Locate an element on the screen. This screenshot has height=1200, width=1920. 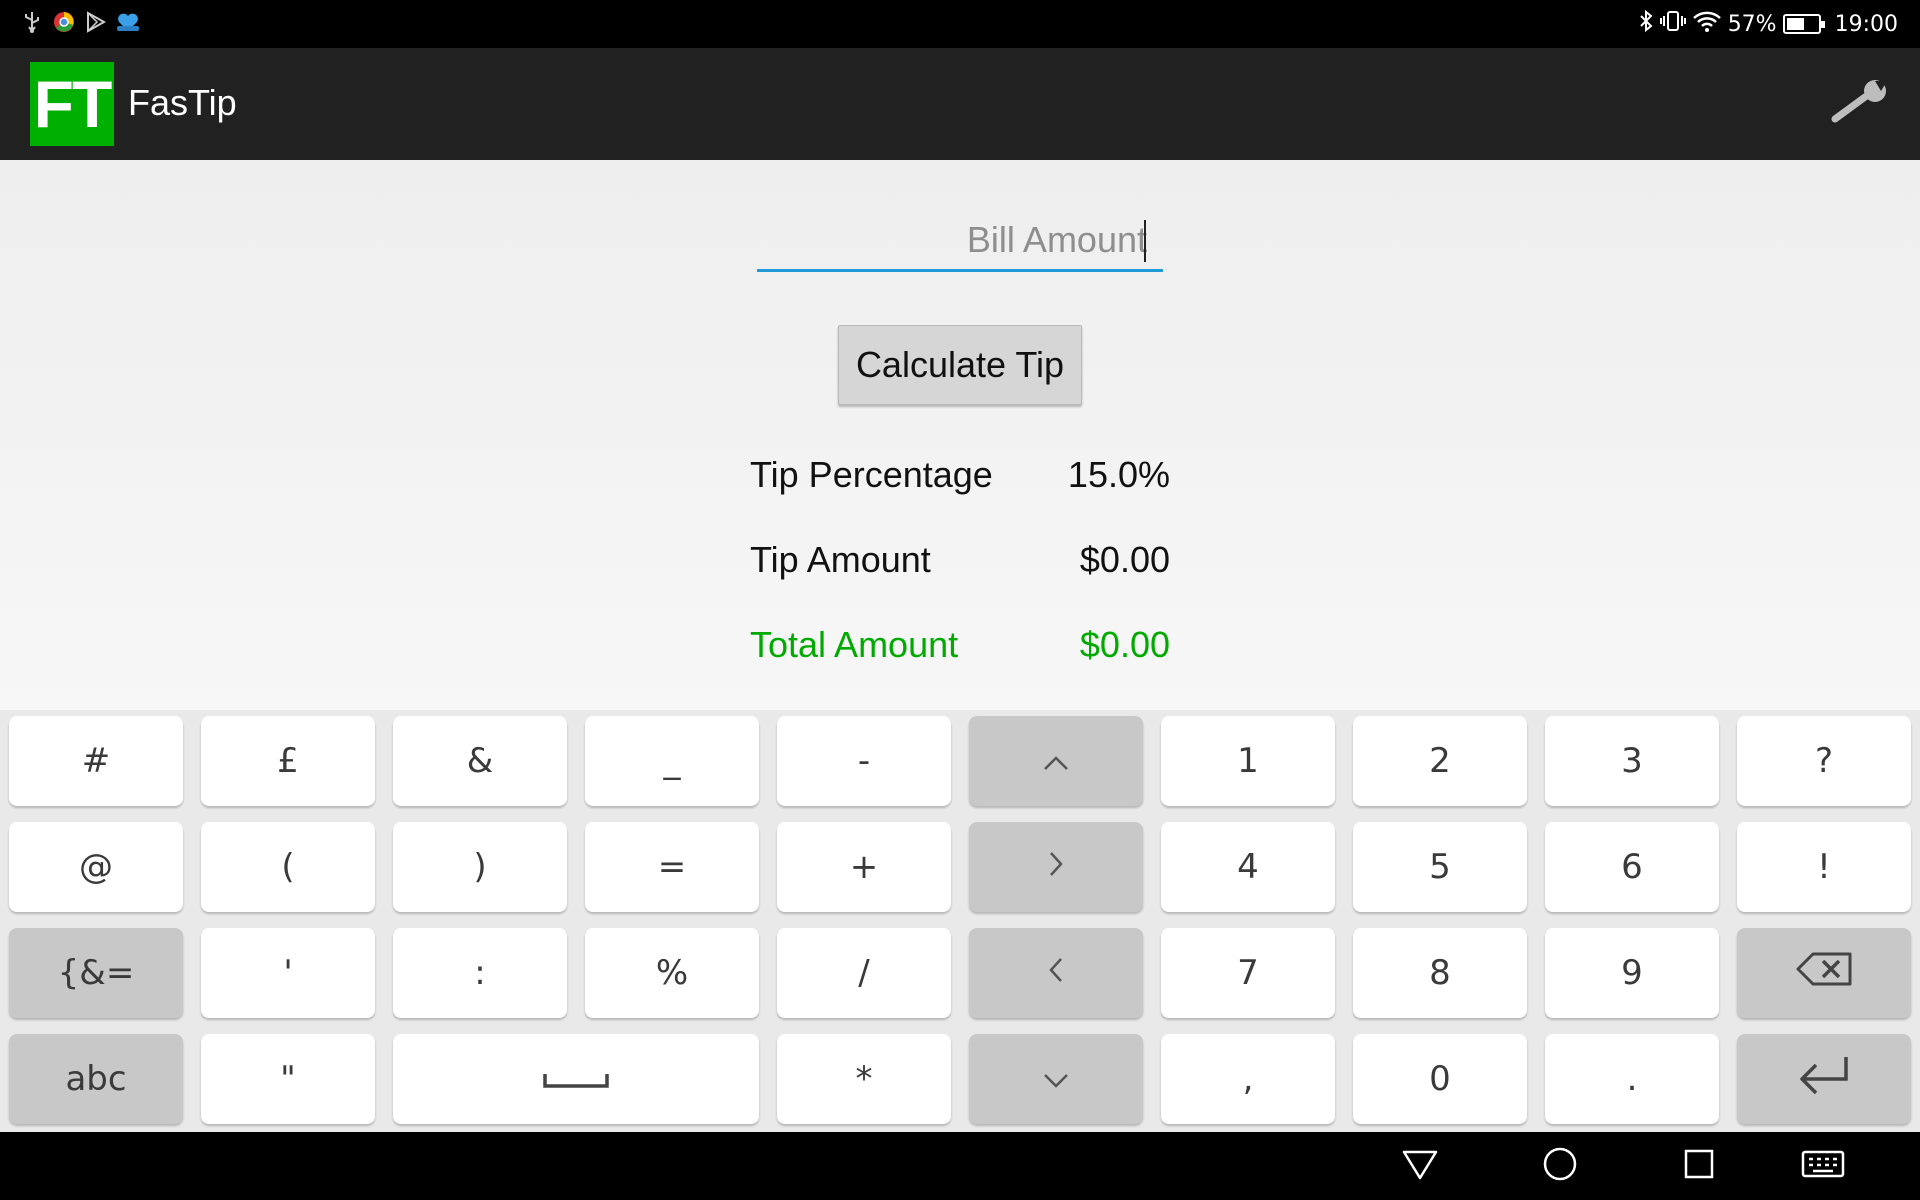
app-title: FasTip is located at coordinates (182, 102).